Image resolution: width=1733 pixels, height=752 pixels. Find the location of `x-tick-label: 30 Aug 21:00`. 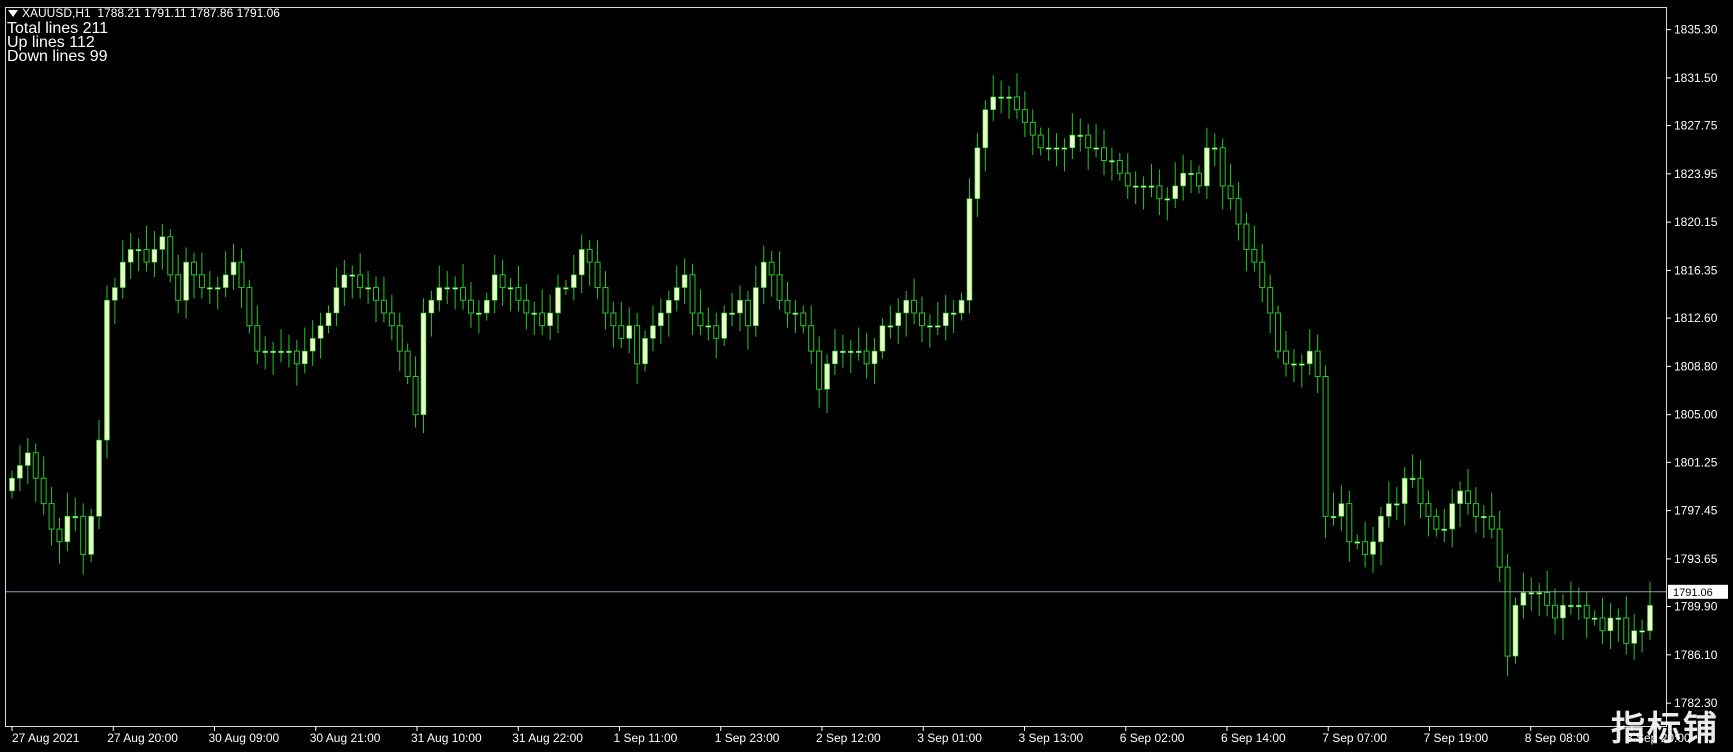

x-tick-label: 30 Aug 21:00 is located at coordinates (345, 738).